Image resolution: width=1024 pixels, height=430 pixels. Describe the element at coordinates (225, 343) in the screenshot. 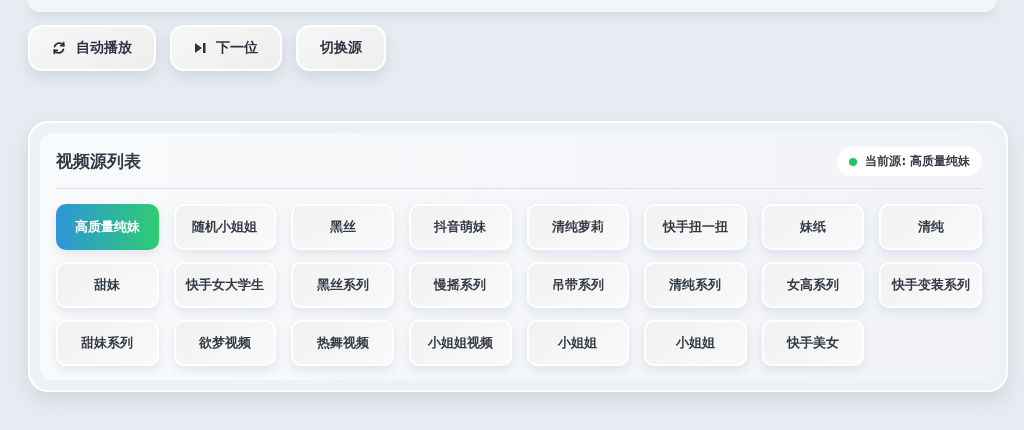

I see `source-button: 欲梦视频` at that location.